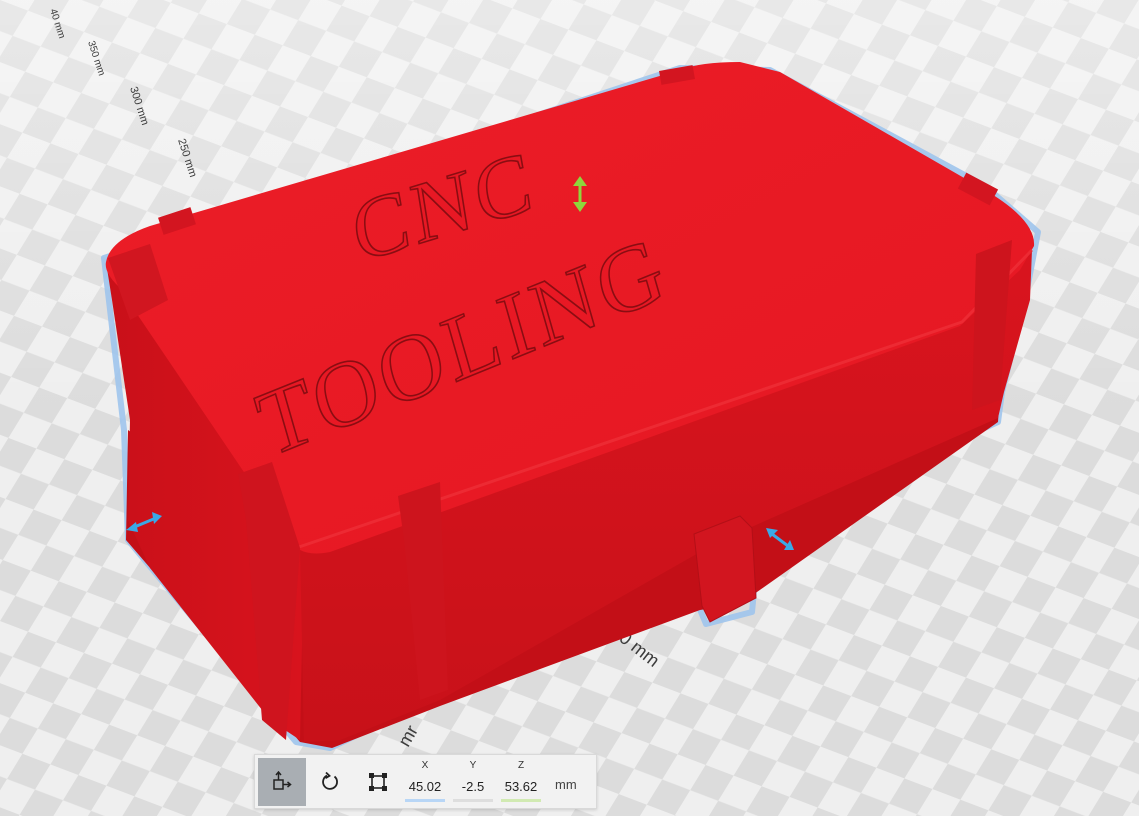  I want to click on coord-x: X 45.02, so click(425, 780).